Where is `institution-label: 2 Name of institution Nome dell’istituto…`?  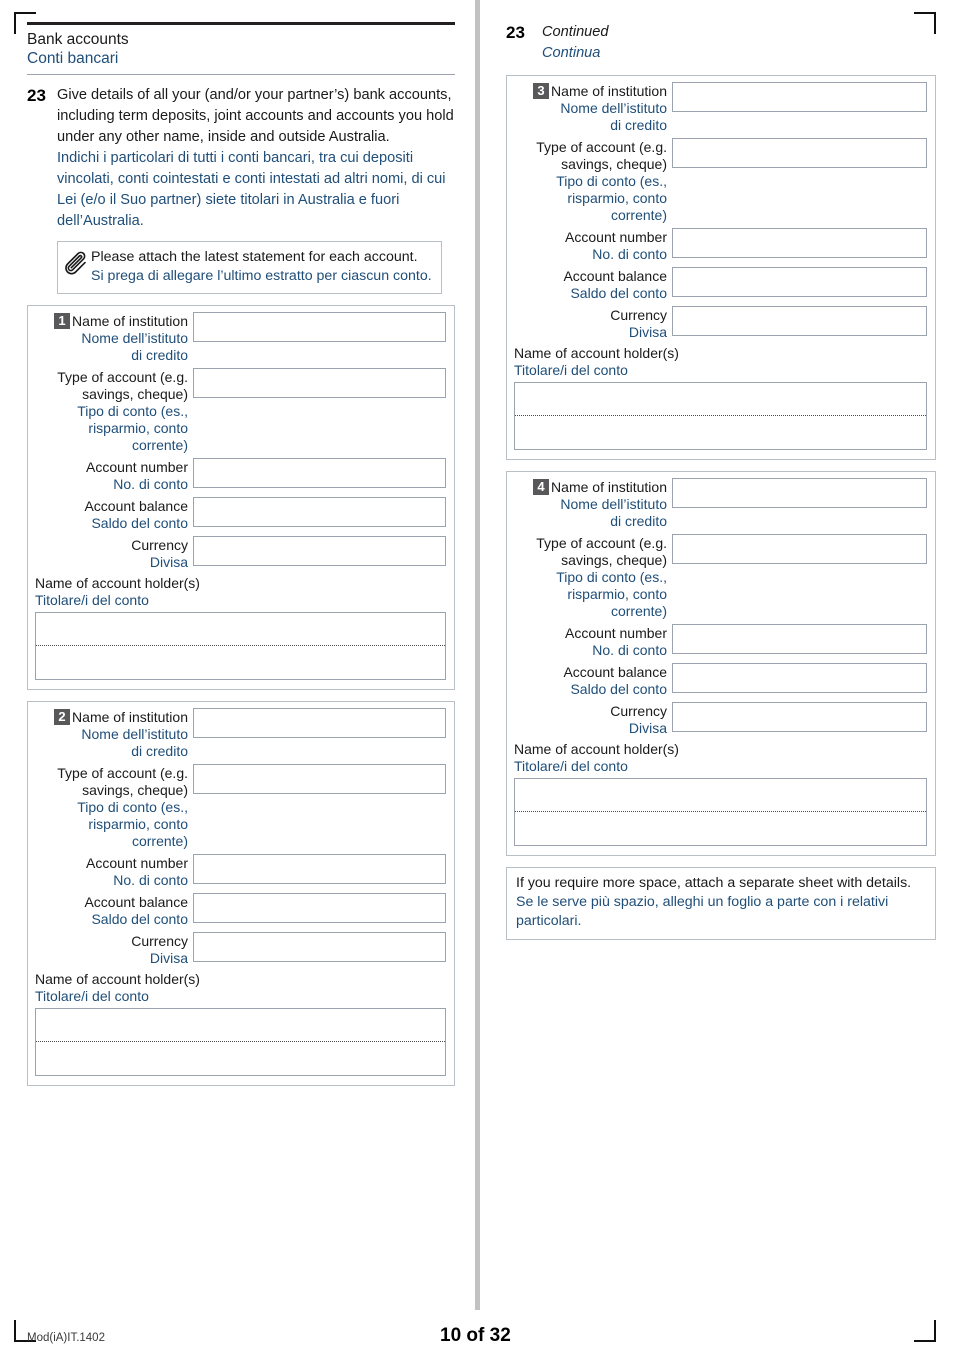 institution-label: 2 Name of institution Nome dell’istituto… is located at coordinates (114, 734).